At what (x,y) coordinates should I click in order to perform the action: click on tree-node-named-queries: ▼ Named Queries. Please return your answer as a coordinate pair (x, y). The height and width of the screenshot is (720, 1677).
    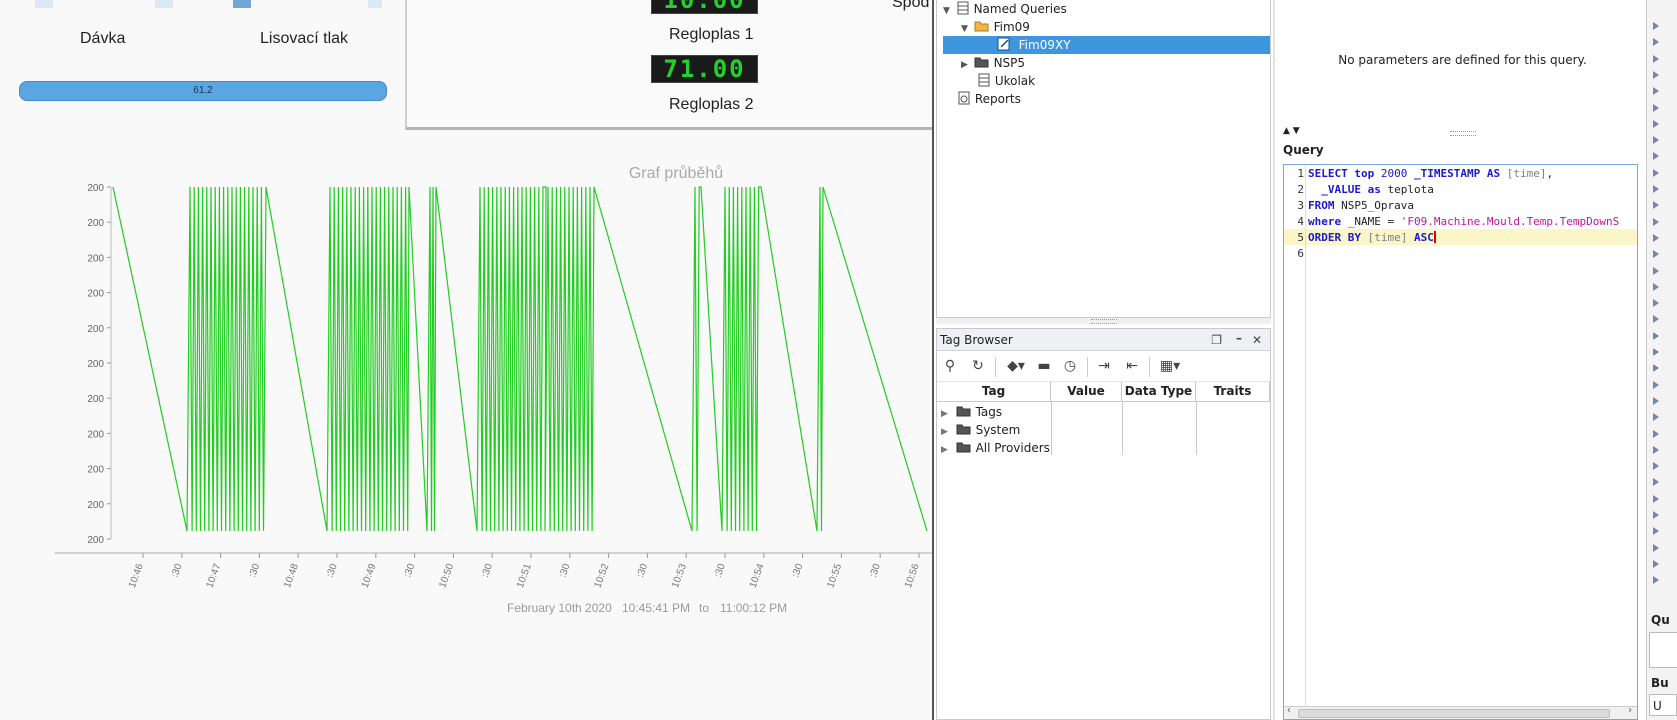
    Looking at the image, I should click on (1005, 9).